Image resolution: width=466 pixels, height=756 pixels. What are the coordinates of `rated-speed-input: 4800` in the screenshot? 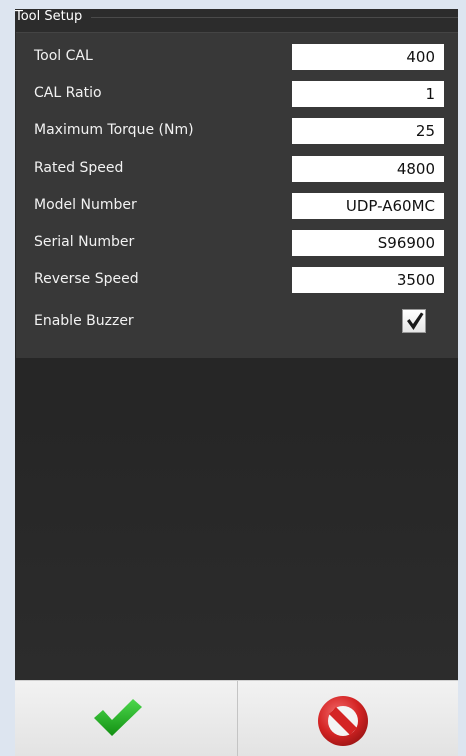 It's located at (368, 169).